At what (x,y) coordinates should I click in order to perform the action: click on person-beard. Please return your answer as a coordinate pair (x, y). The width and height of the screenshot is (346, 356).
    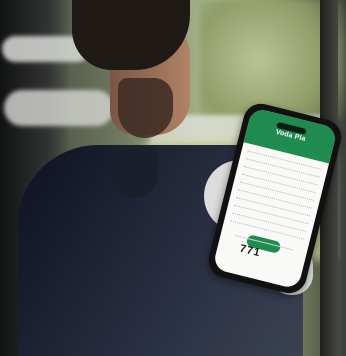
    Looking at the image, I should click on (145, 108).